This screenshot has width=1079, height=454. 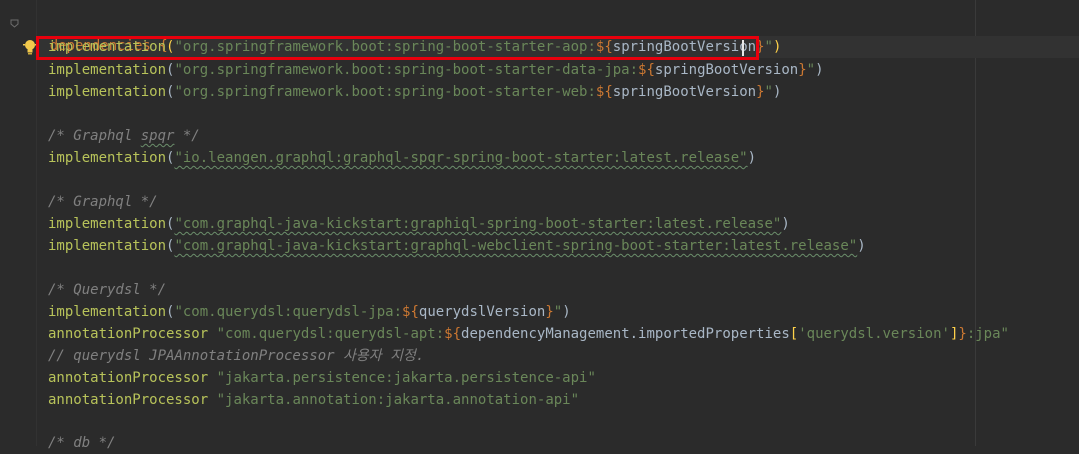 I want to click on comment: /* Graphql, so click(x=94, y=136).